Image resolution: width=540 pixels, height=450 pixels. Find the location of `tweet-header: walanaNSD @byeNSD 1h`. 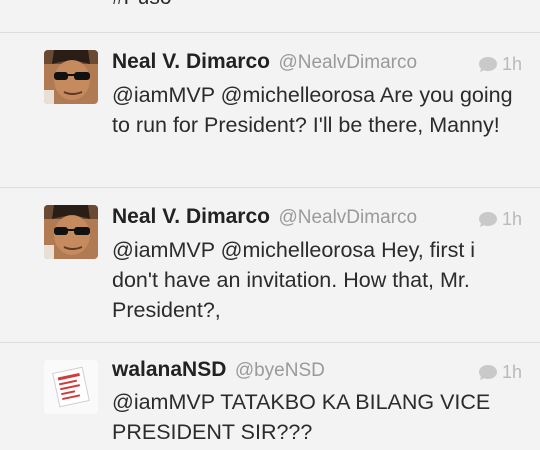

tweet-header: walanaNSD @byeNSD 1h is located at coordinates (326, 372).